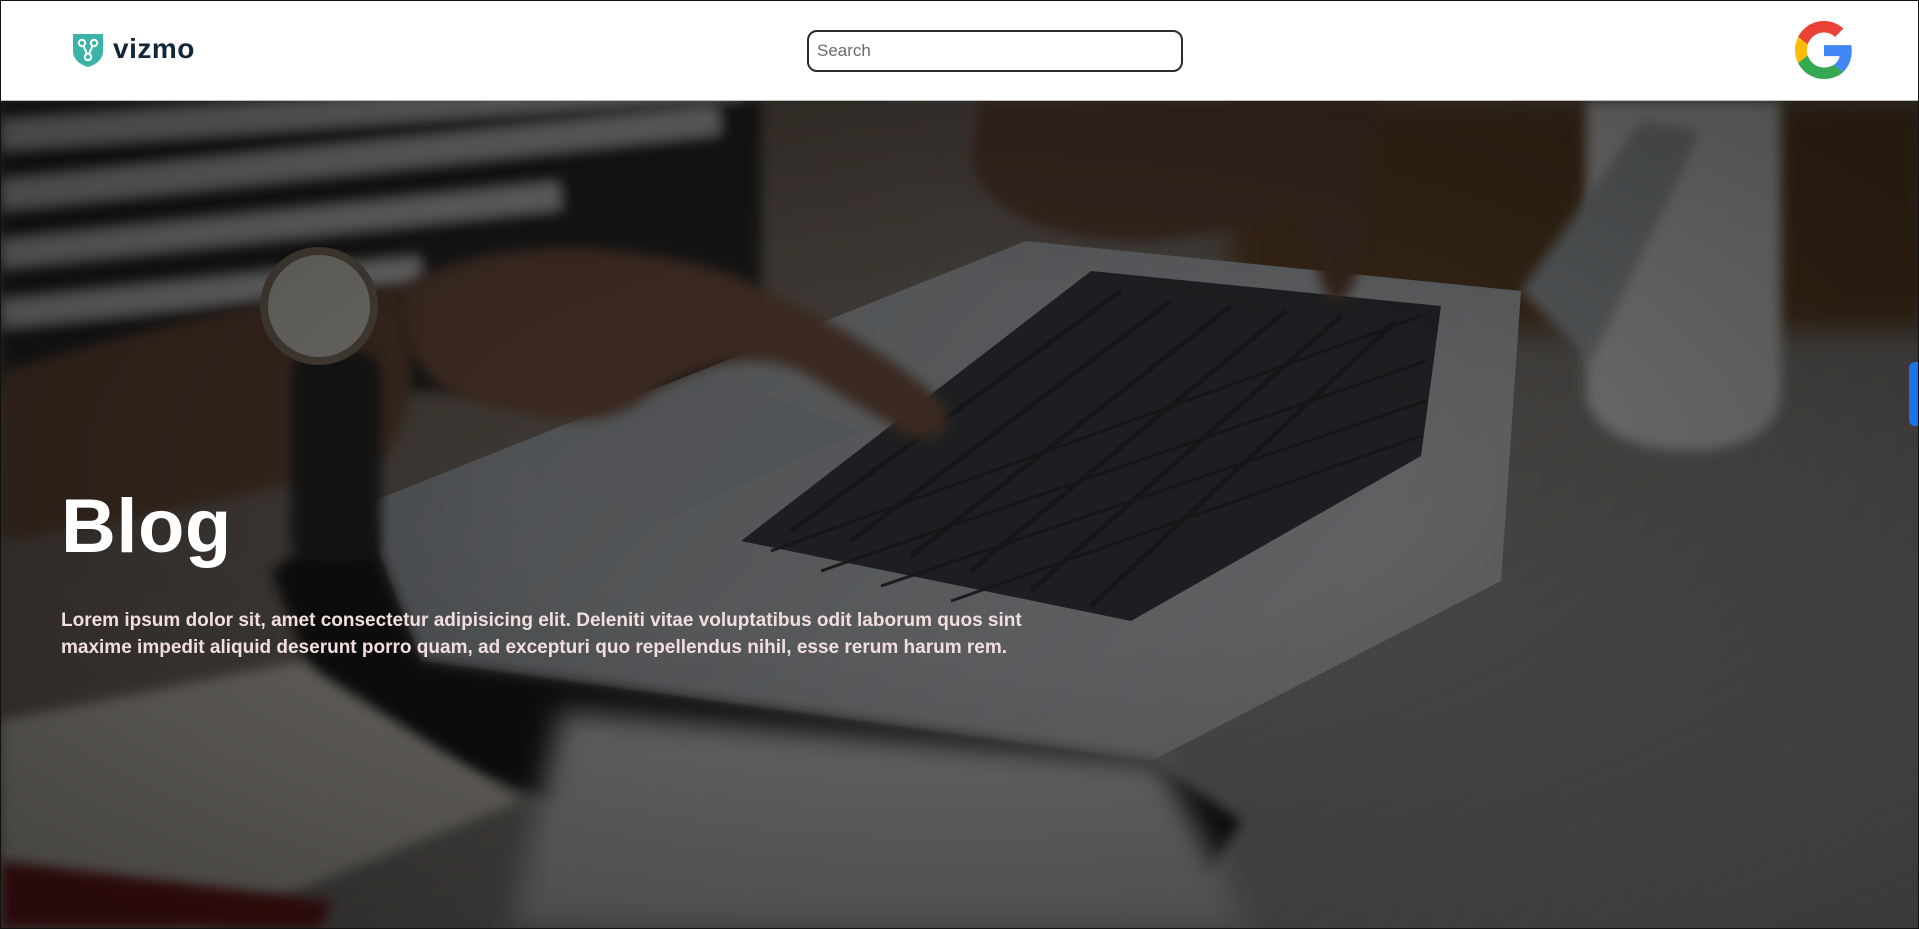  Describe the element at coordinates (146, 526) in the screenshot. I see `page-title: Blog` at that location.